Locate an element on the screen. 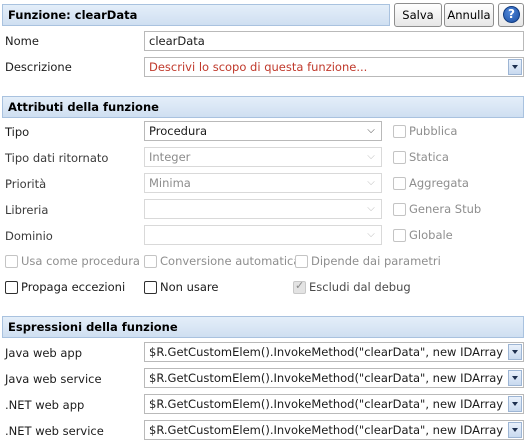  aggregata-checkbox is located at coordinates (399, 183).